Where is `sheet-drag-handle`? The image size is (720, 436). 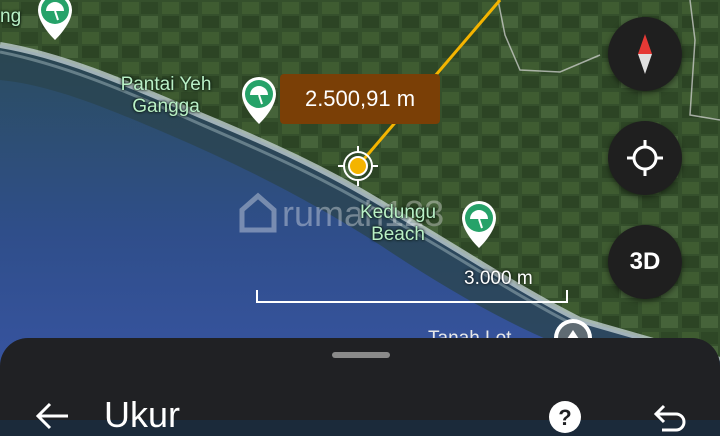 sheet-drag-handle is located at coordinates (361, 355).